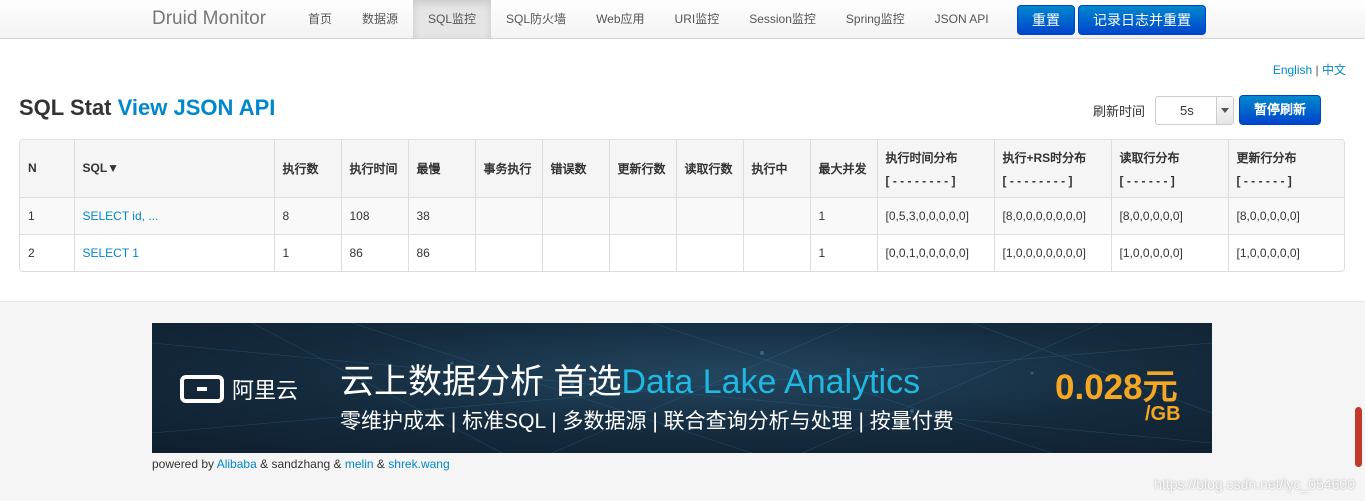  I want to click on col-header-slowest: 最慢, so click(441, 168).